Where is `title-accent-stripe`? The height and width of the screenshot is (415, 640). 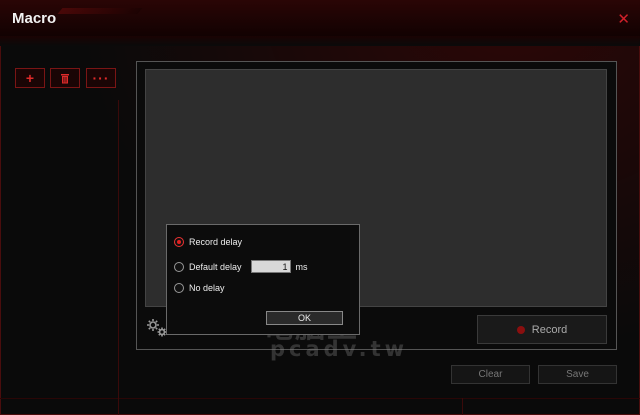
title-accent-stripe is located at coordinates (100, 11).